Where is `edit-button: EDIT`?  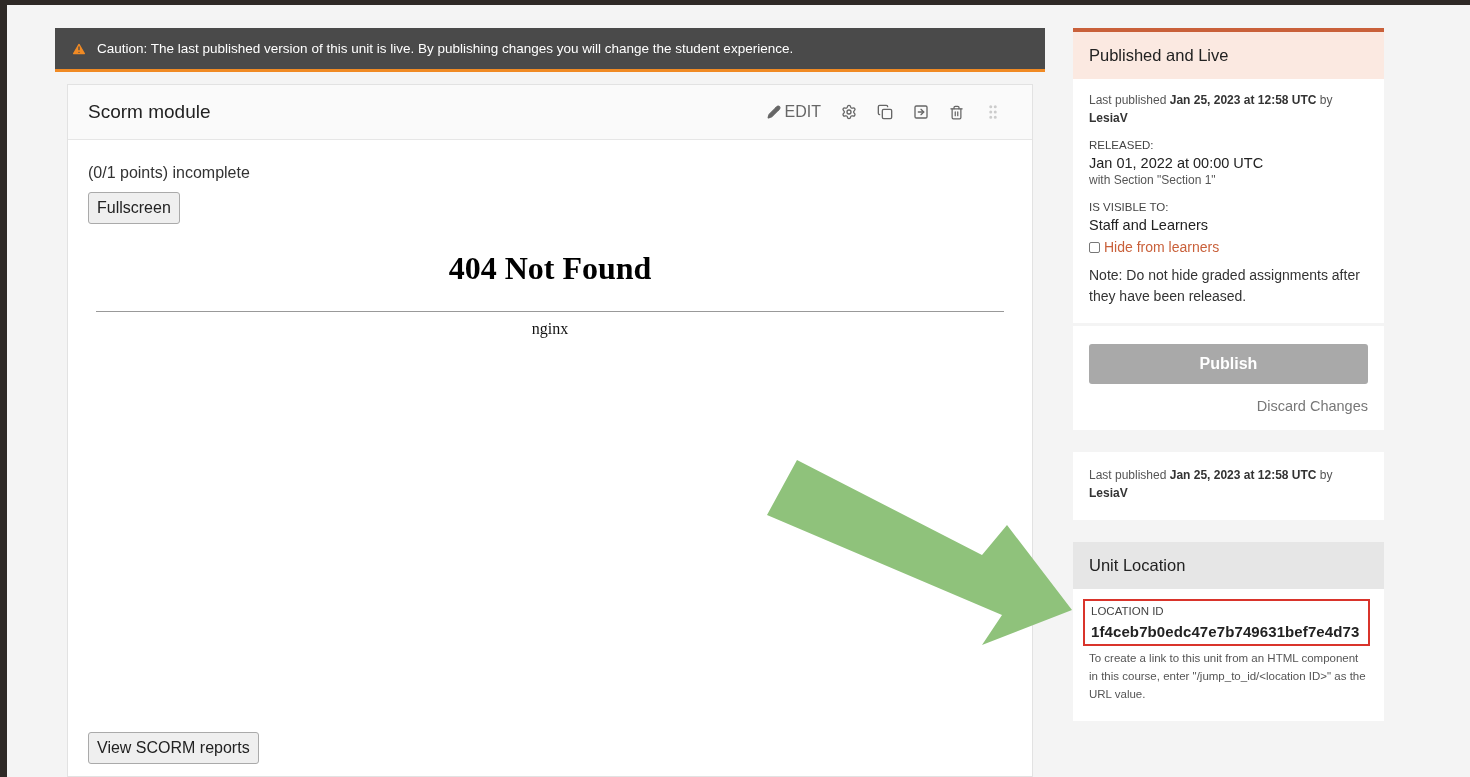
edit-button: EDIT is located at coordinates (793, 112).